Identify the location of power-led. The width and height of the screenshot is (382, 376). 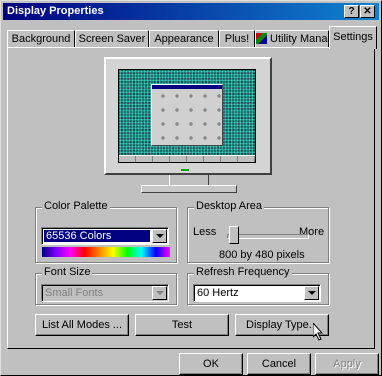
(185, 170).